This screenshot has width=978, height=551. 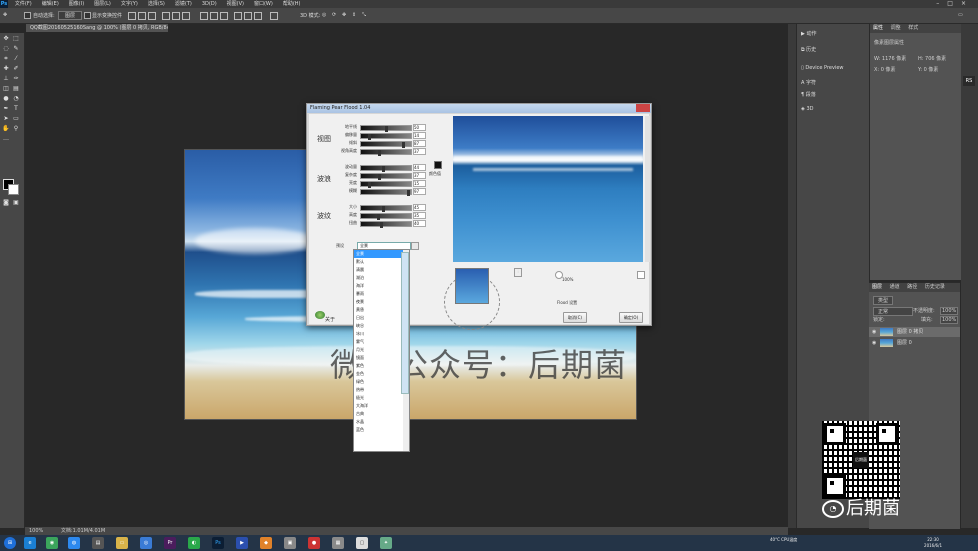 What do you see at coordinates (874, 332) in the screenshot?
I see `eye-icon: ◉` at bounding box center [874, 332].